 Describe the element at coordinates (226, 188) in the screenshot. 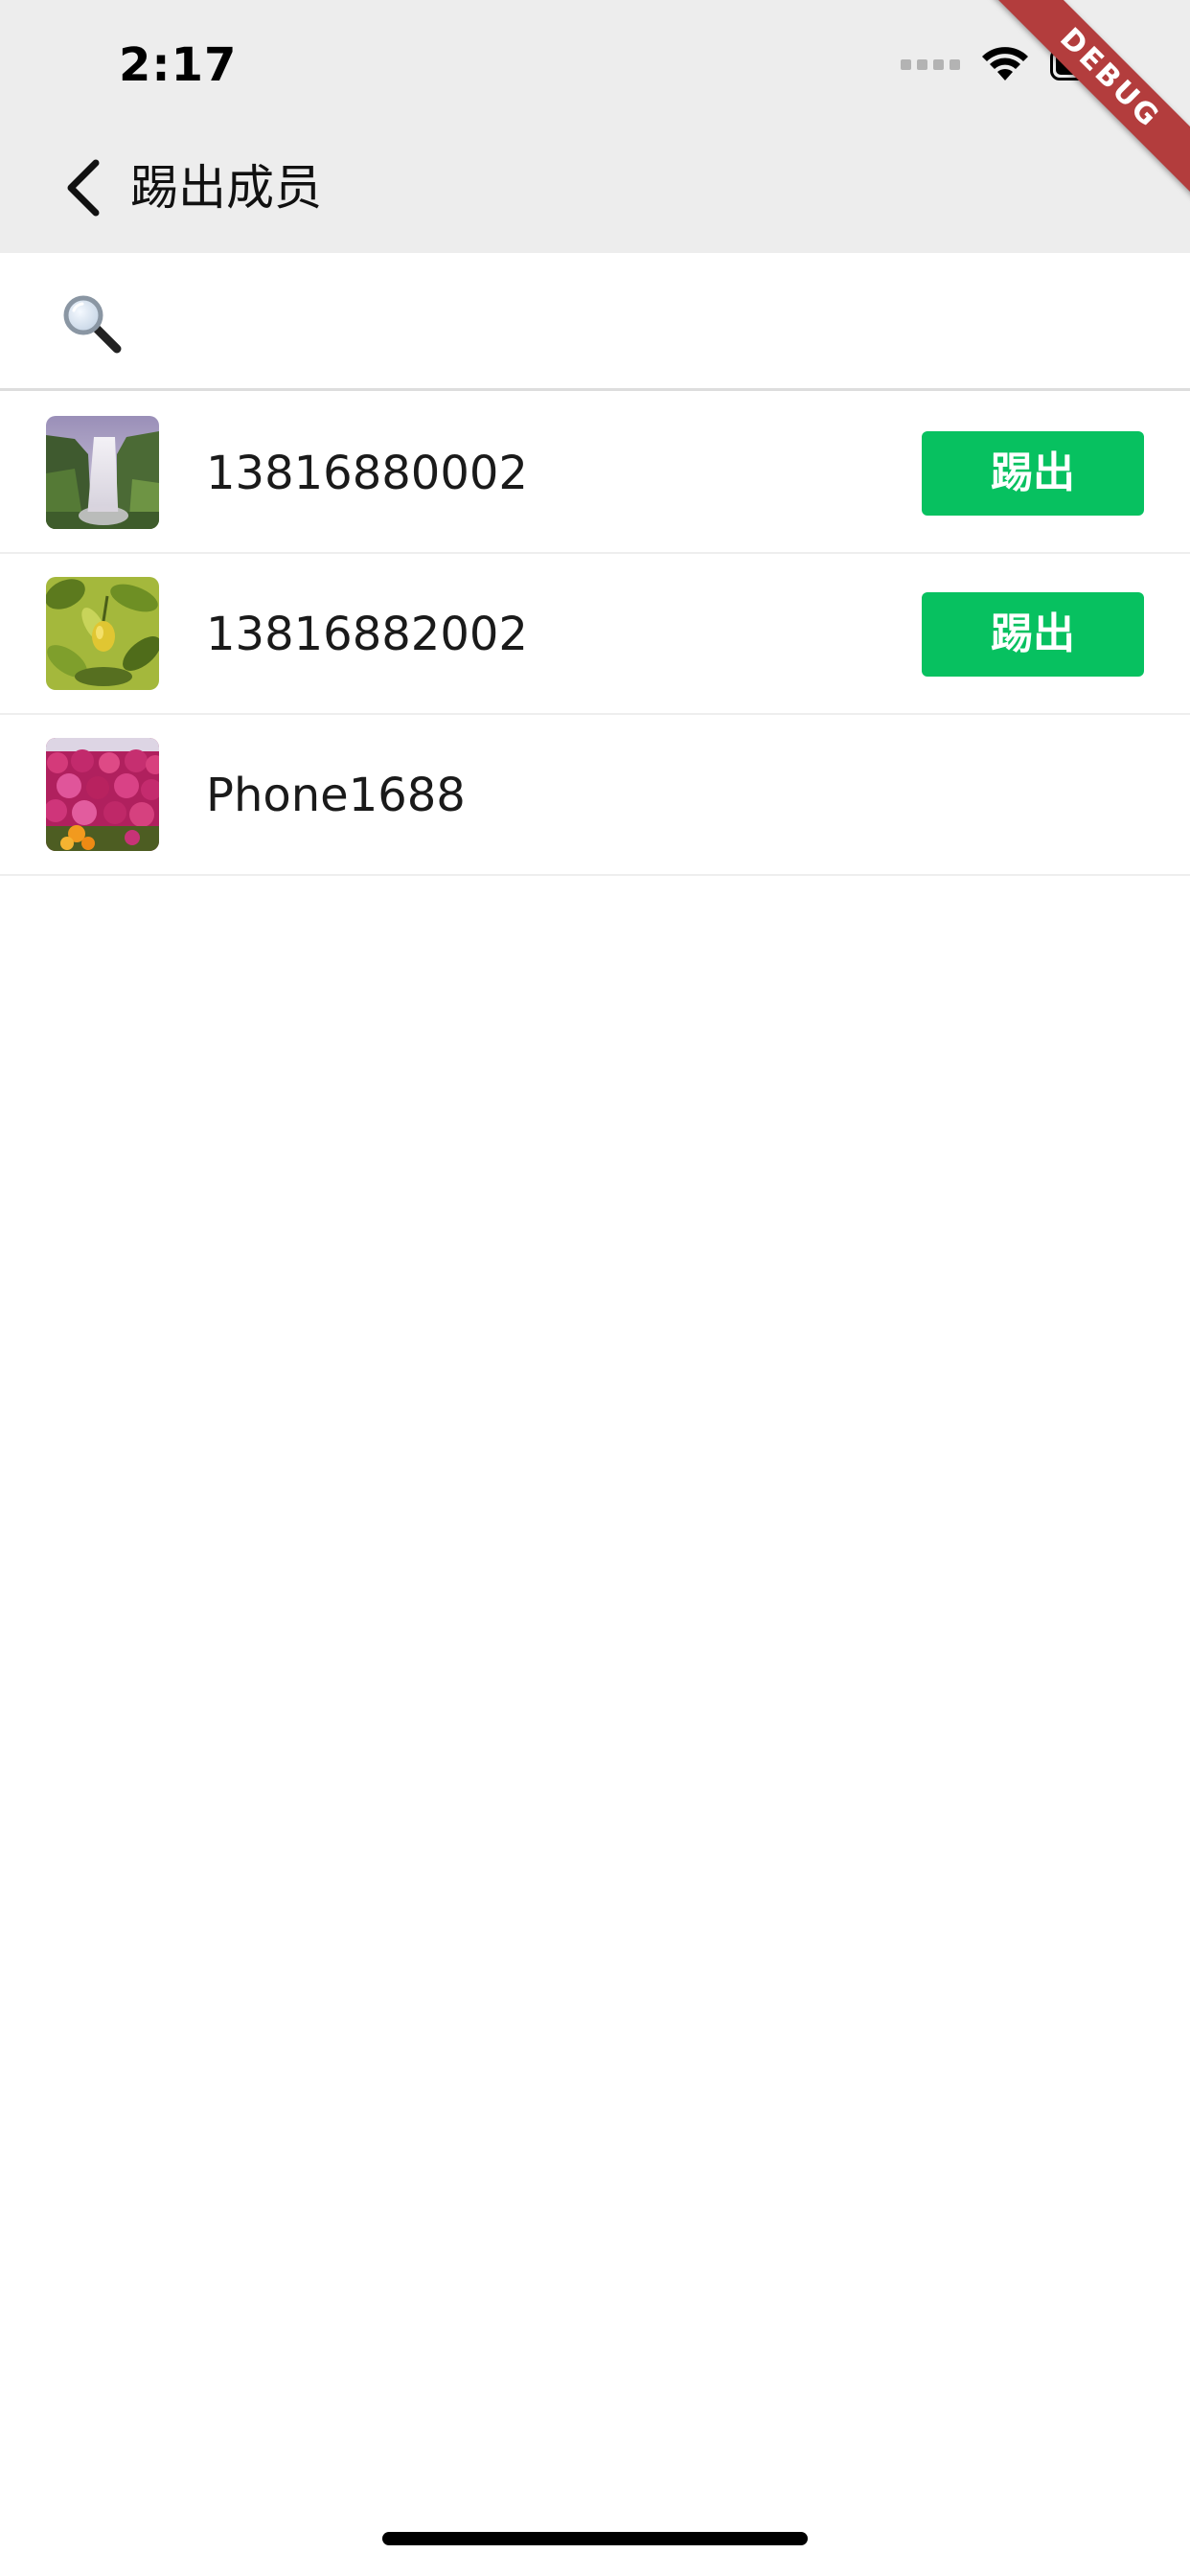

I see `page-title: 踢出成员` at that location.